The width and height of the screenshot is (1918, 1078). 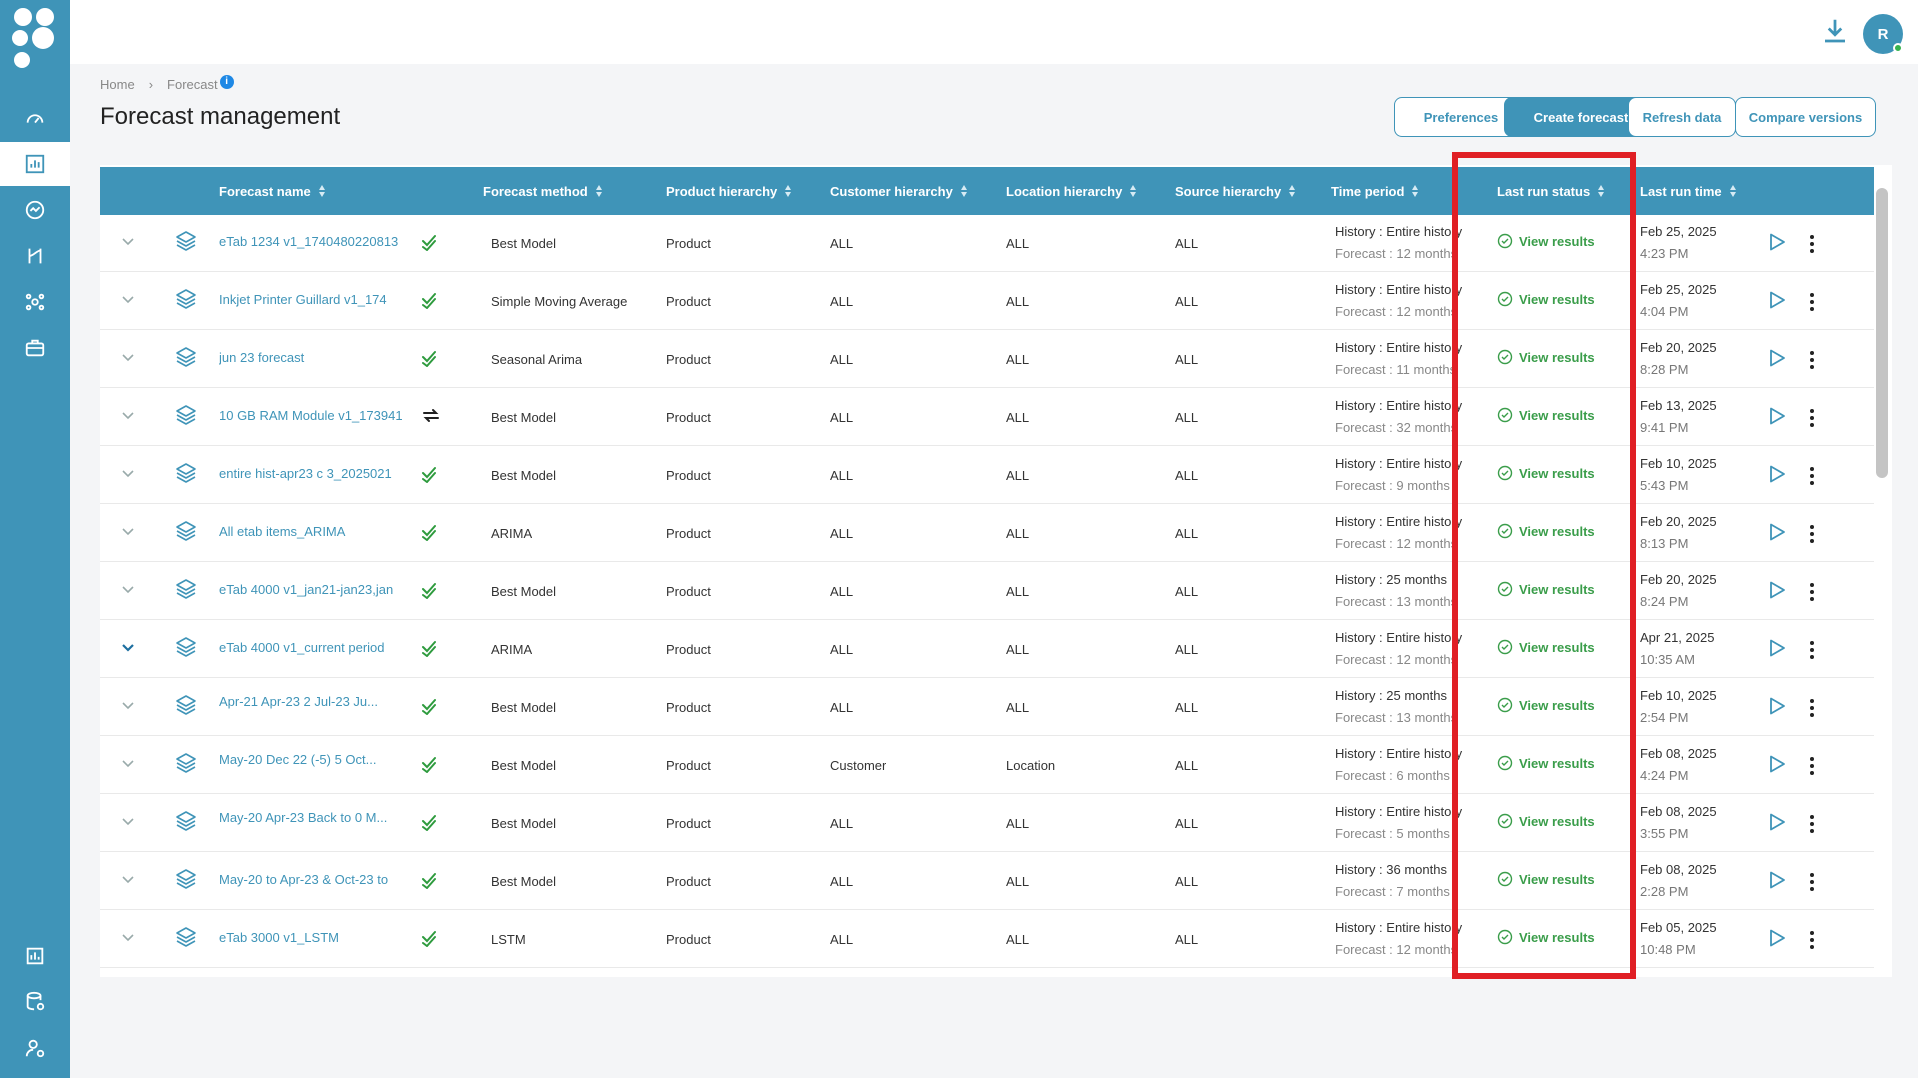 What do you see at coordinates (319, 415) in the screenshot?
I see `forecast-name-link: 10 GB RAM Module v1_173941` at bounding box center [319, 415].